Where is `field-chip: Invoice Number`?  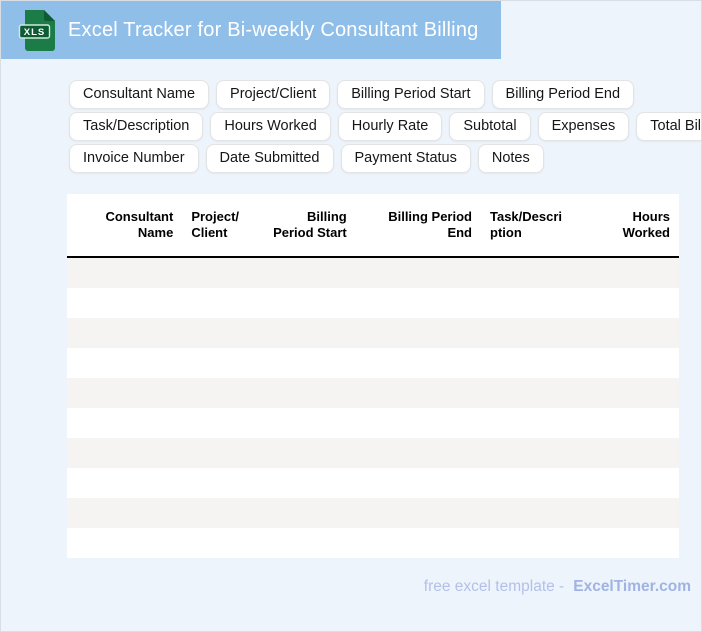
field-chip: Invoice Number is located at coordinates (134, 158).